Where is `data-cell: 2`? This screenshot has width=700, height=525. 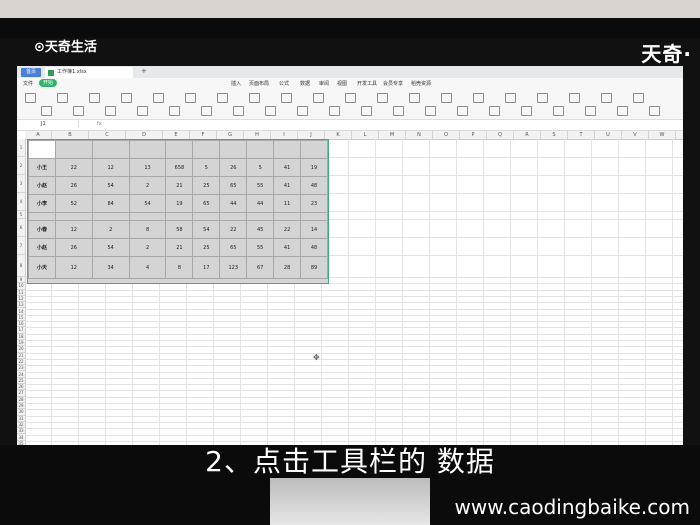 data-cell: 2 is located at coordinates (147, 185).